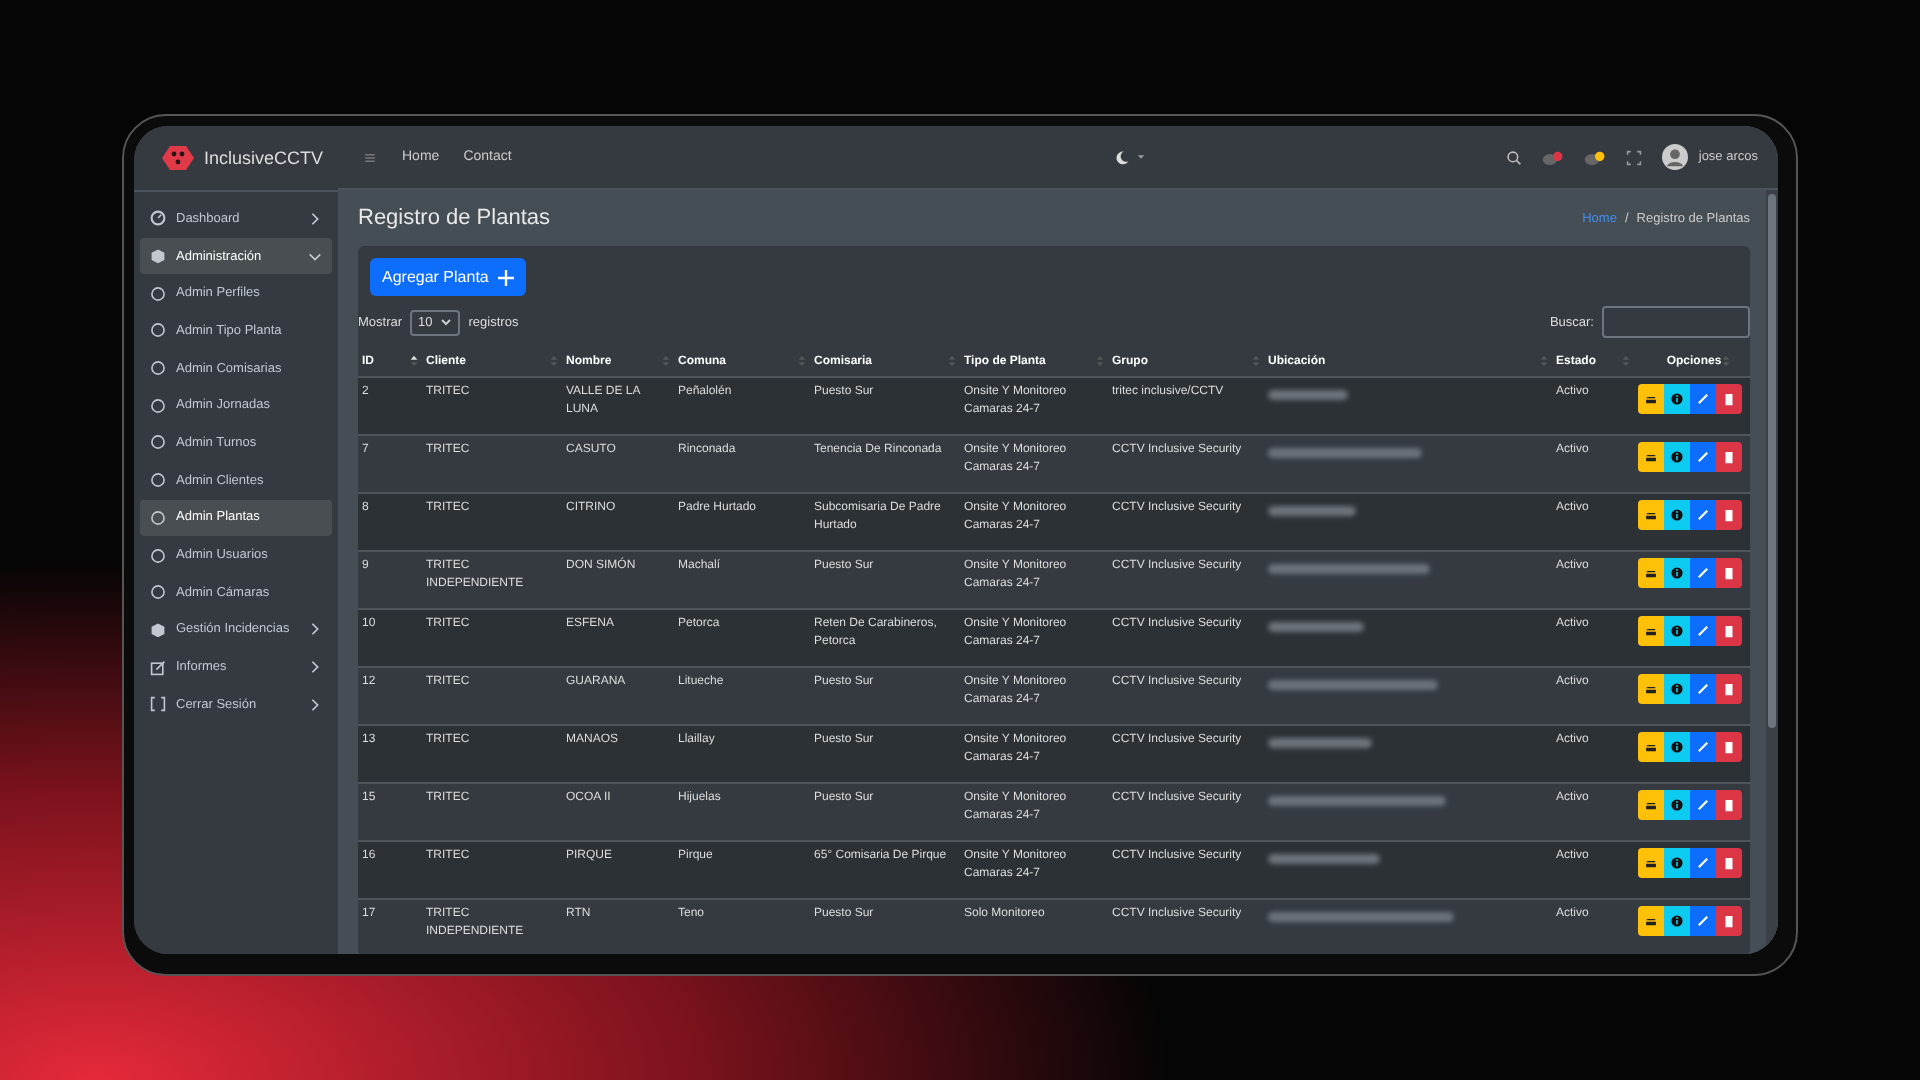 The height and width of the screenshot is (1080, 1920). What do you see at coordinates (1121, 157) in the screenshot?
I see `moon-icon` at bounding box center [1121, 157].